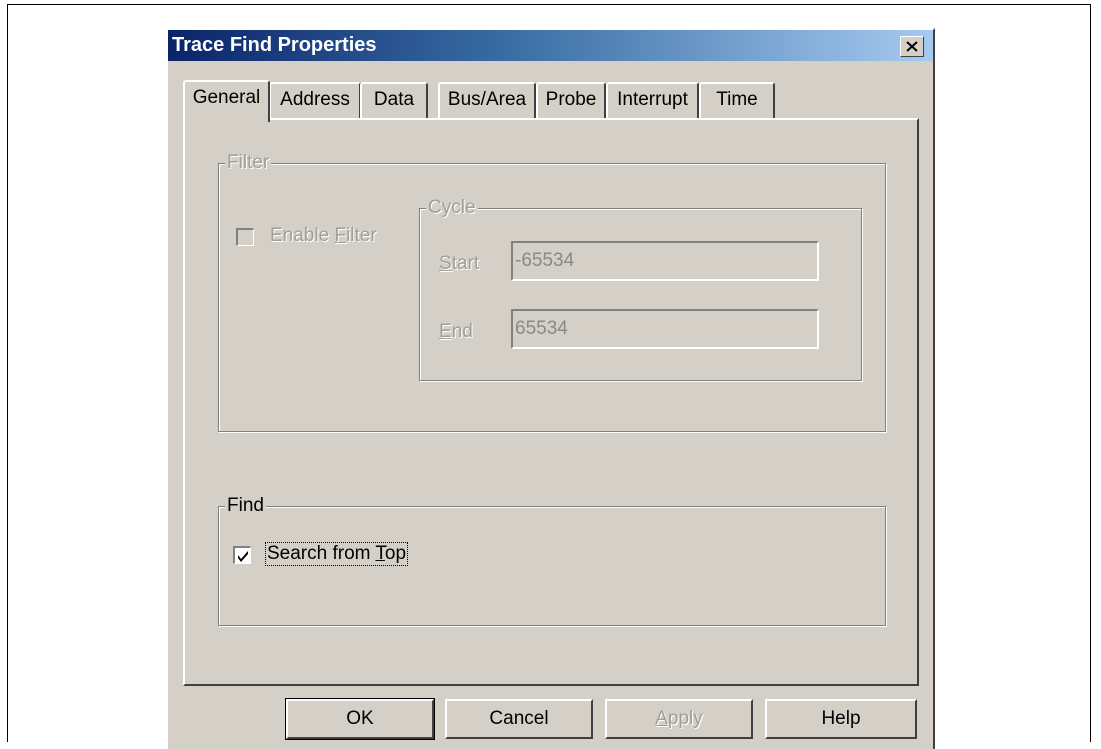 This screenshot has width=1101, height=749. Describe the element at coordinates (248, 163) in the screenshot. I see `filter-group-label: Filter` at that location.